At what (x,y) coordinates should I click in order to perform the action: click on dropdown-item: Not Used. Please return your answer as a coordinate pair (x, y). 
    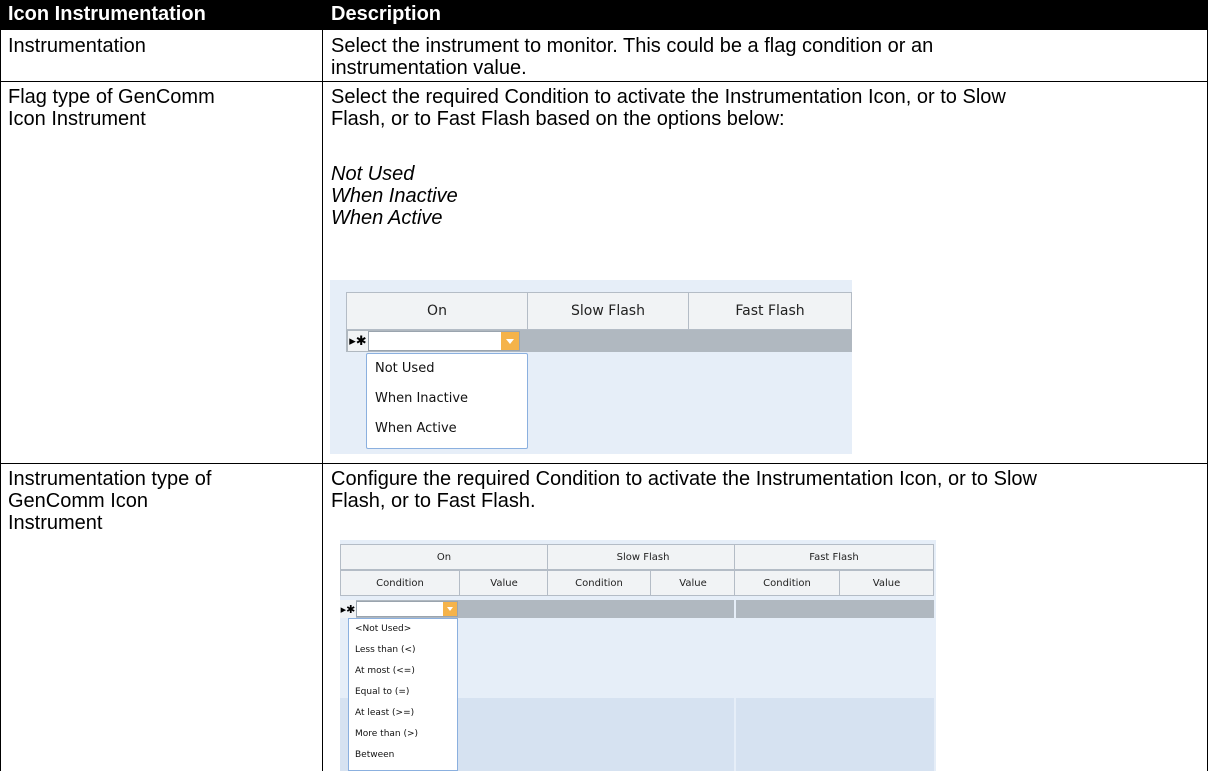
    Looking at the image, I should click on (405, 368).